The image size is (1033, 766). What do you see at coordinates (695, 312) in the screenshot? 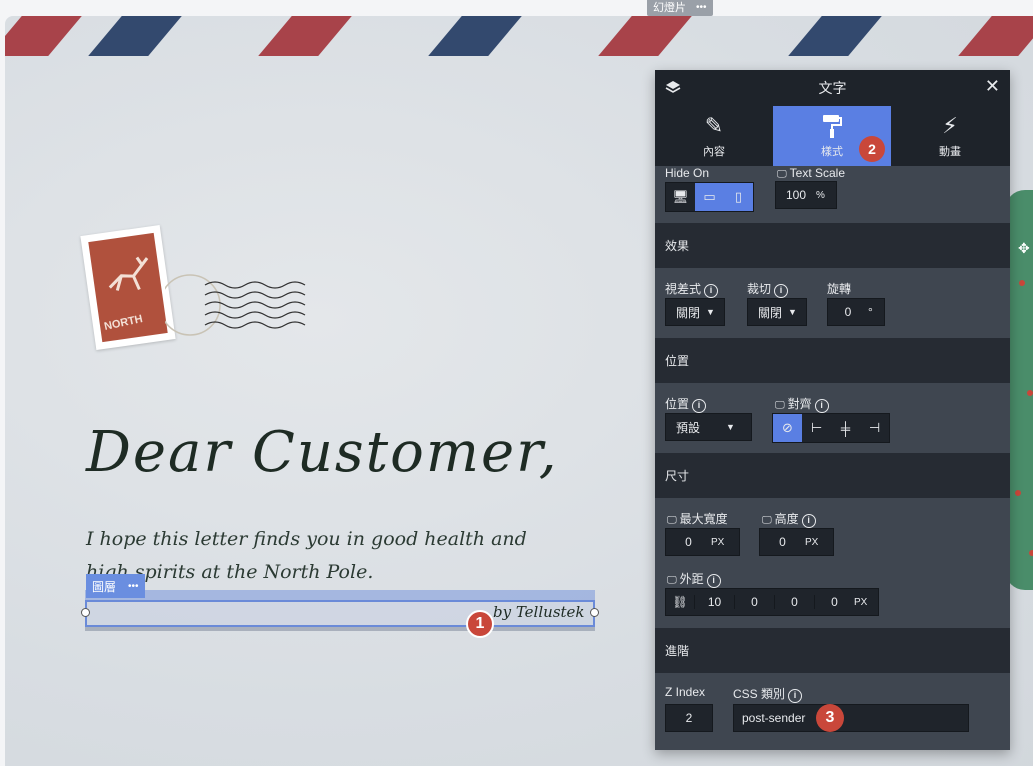
I see `parallax-select: 關閉 ▼` at bounding box center [695, 312].